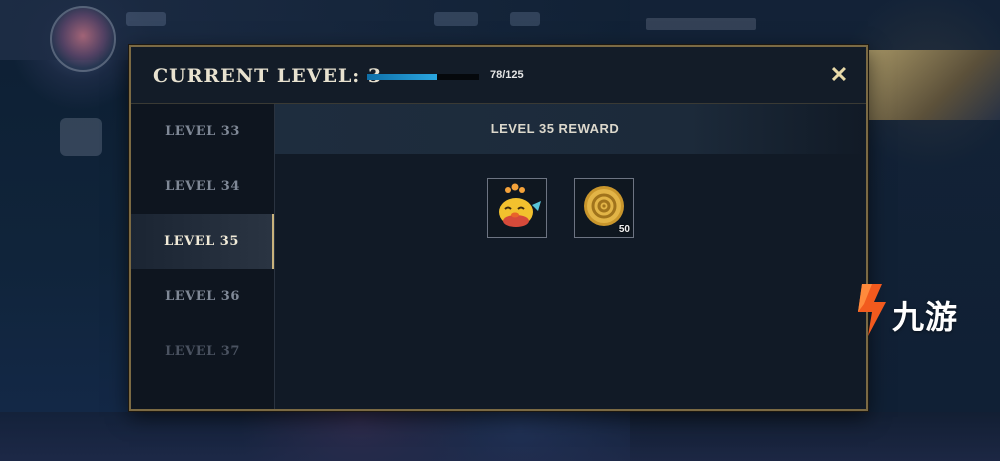 This screenshot has height=461, width=1000. What do you see at coordinates (81, 137) in the screenshot?
I see `background-side-icon` at bounding box center [81, 137].